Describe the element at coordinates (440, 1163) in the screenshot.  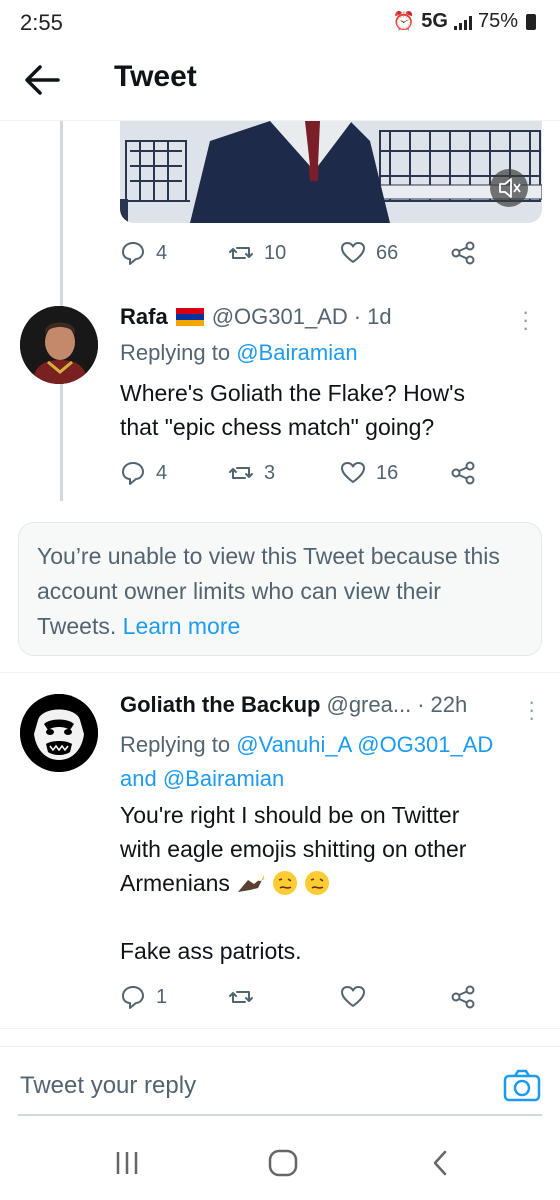
I see `back-nav-icon` at that location.